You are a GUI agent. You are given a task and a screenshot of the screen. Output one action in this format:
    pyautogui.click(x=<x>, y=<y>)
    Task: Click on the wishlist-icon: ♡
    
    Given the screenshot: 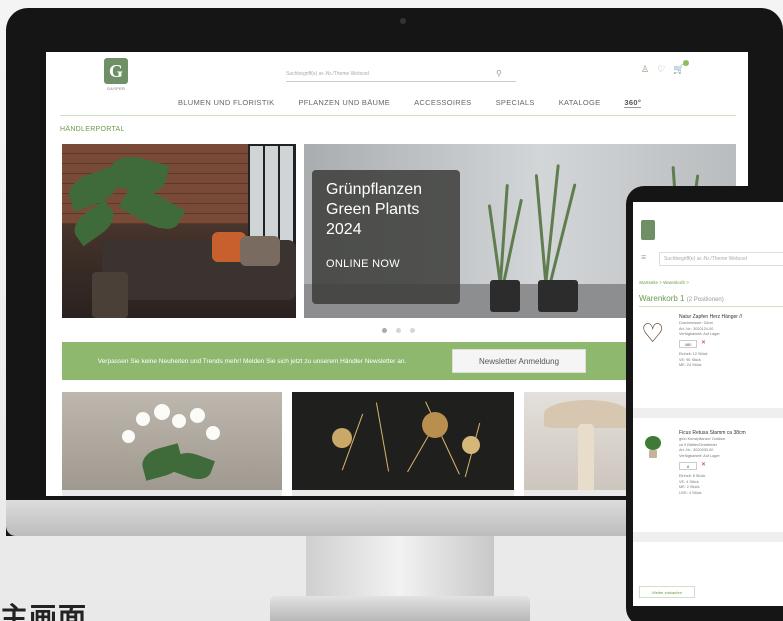 What is the action you would take?
    pyautogui.click(x=661, y=69)
    